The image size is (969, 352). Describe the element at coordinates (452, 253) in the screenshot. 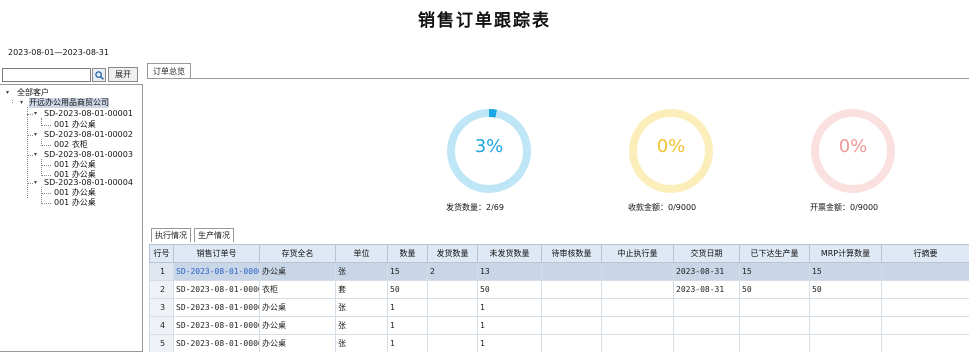

I see `column-header: 发货数量` at that location.